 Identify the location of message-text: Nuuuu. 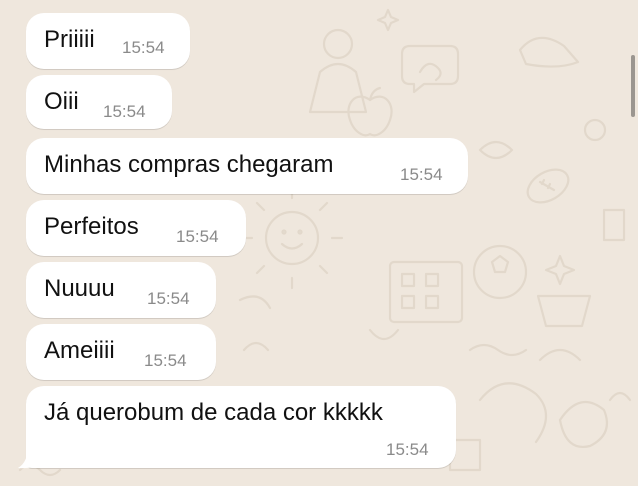
(79, 288).